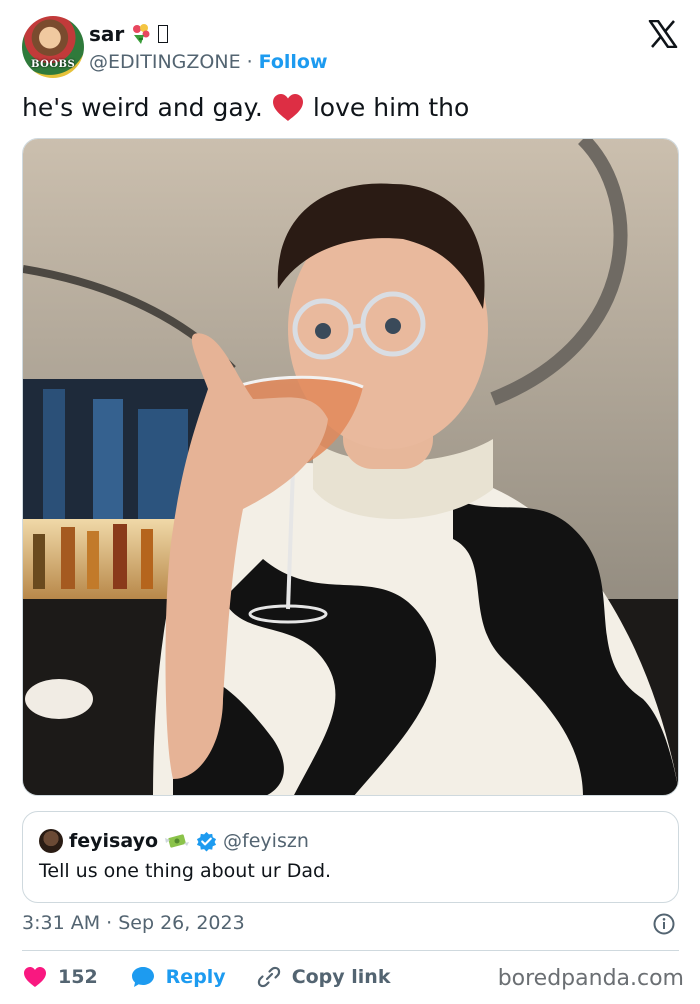 This screenshot has height=1004, width=700. I want to click on quoted-tweet-header: feyisayo @feyiszn, so click(174, 841).